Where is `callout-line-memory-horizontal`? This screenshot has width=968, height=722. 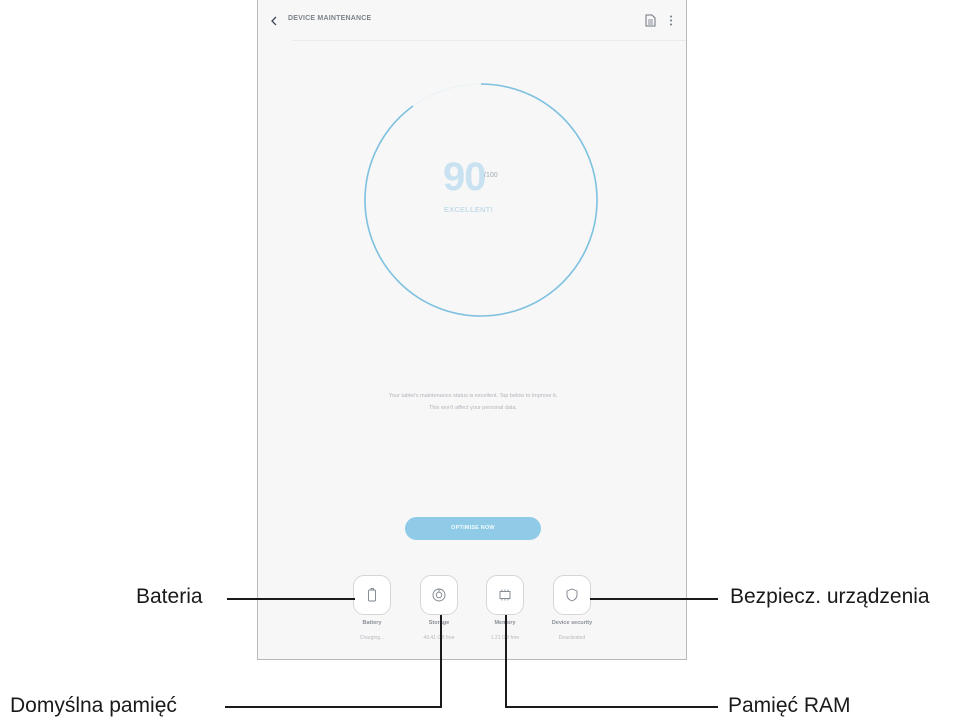
callout-line-memory-horizontal is located at coordinates (611, 707).